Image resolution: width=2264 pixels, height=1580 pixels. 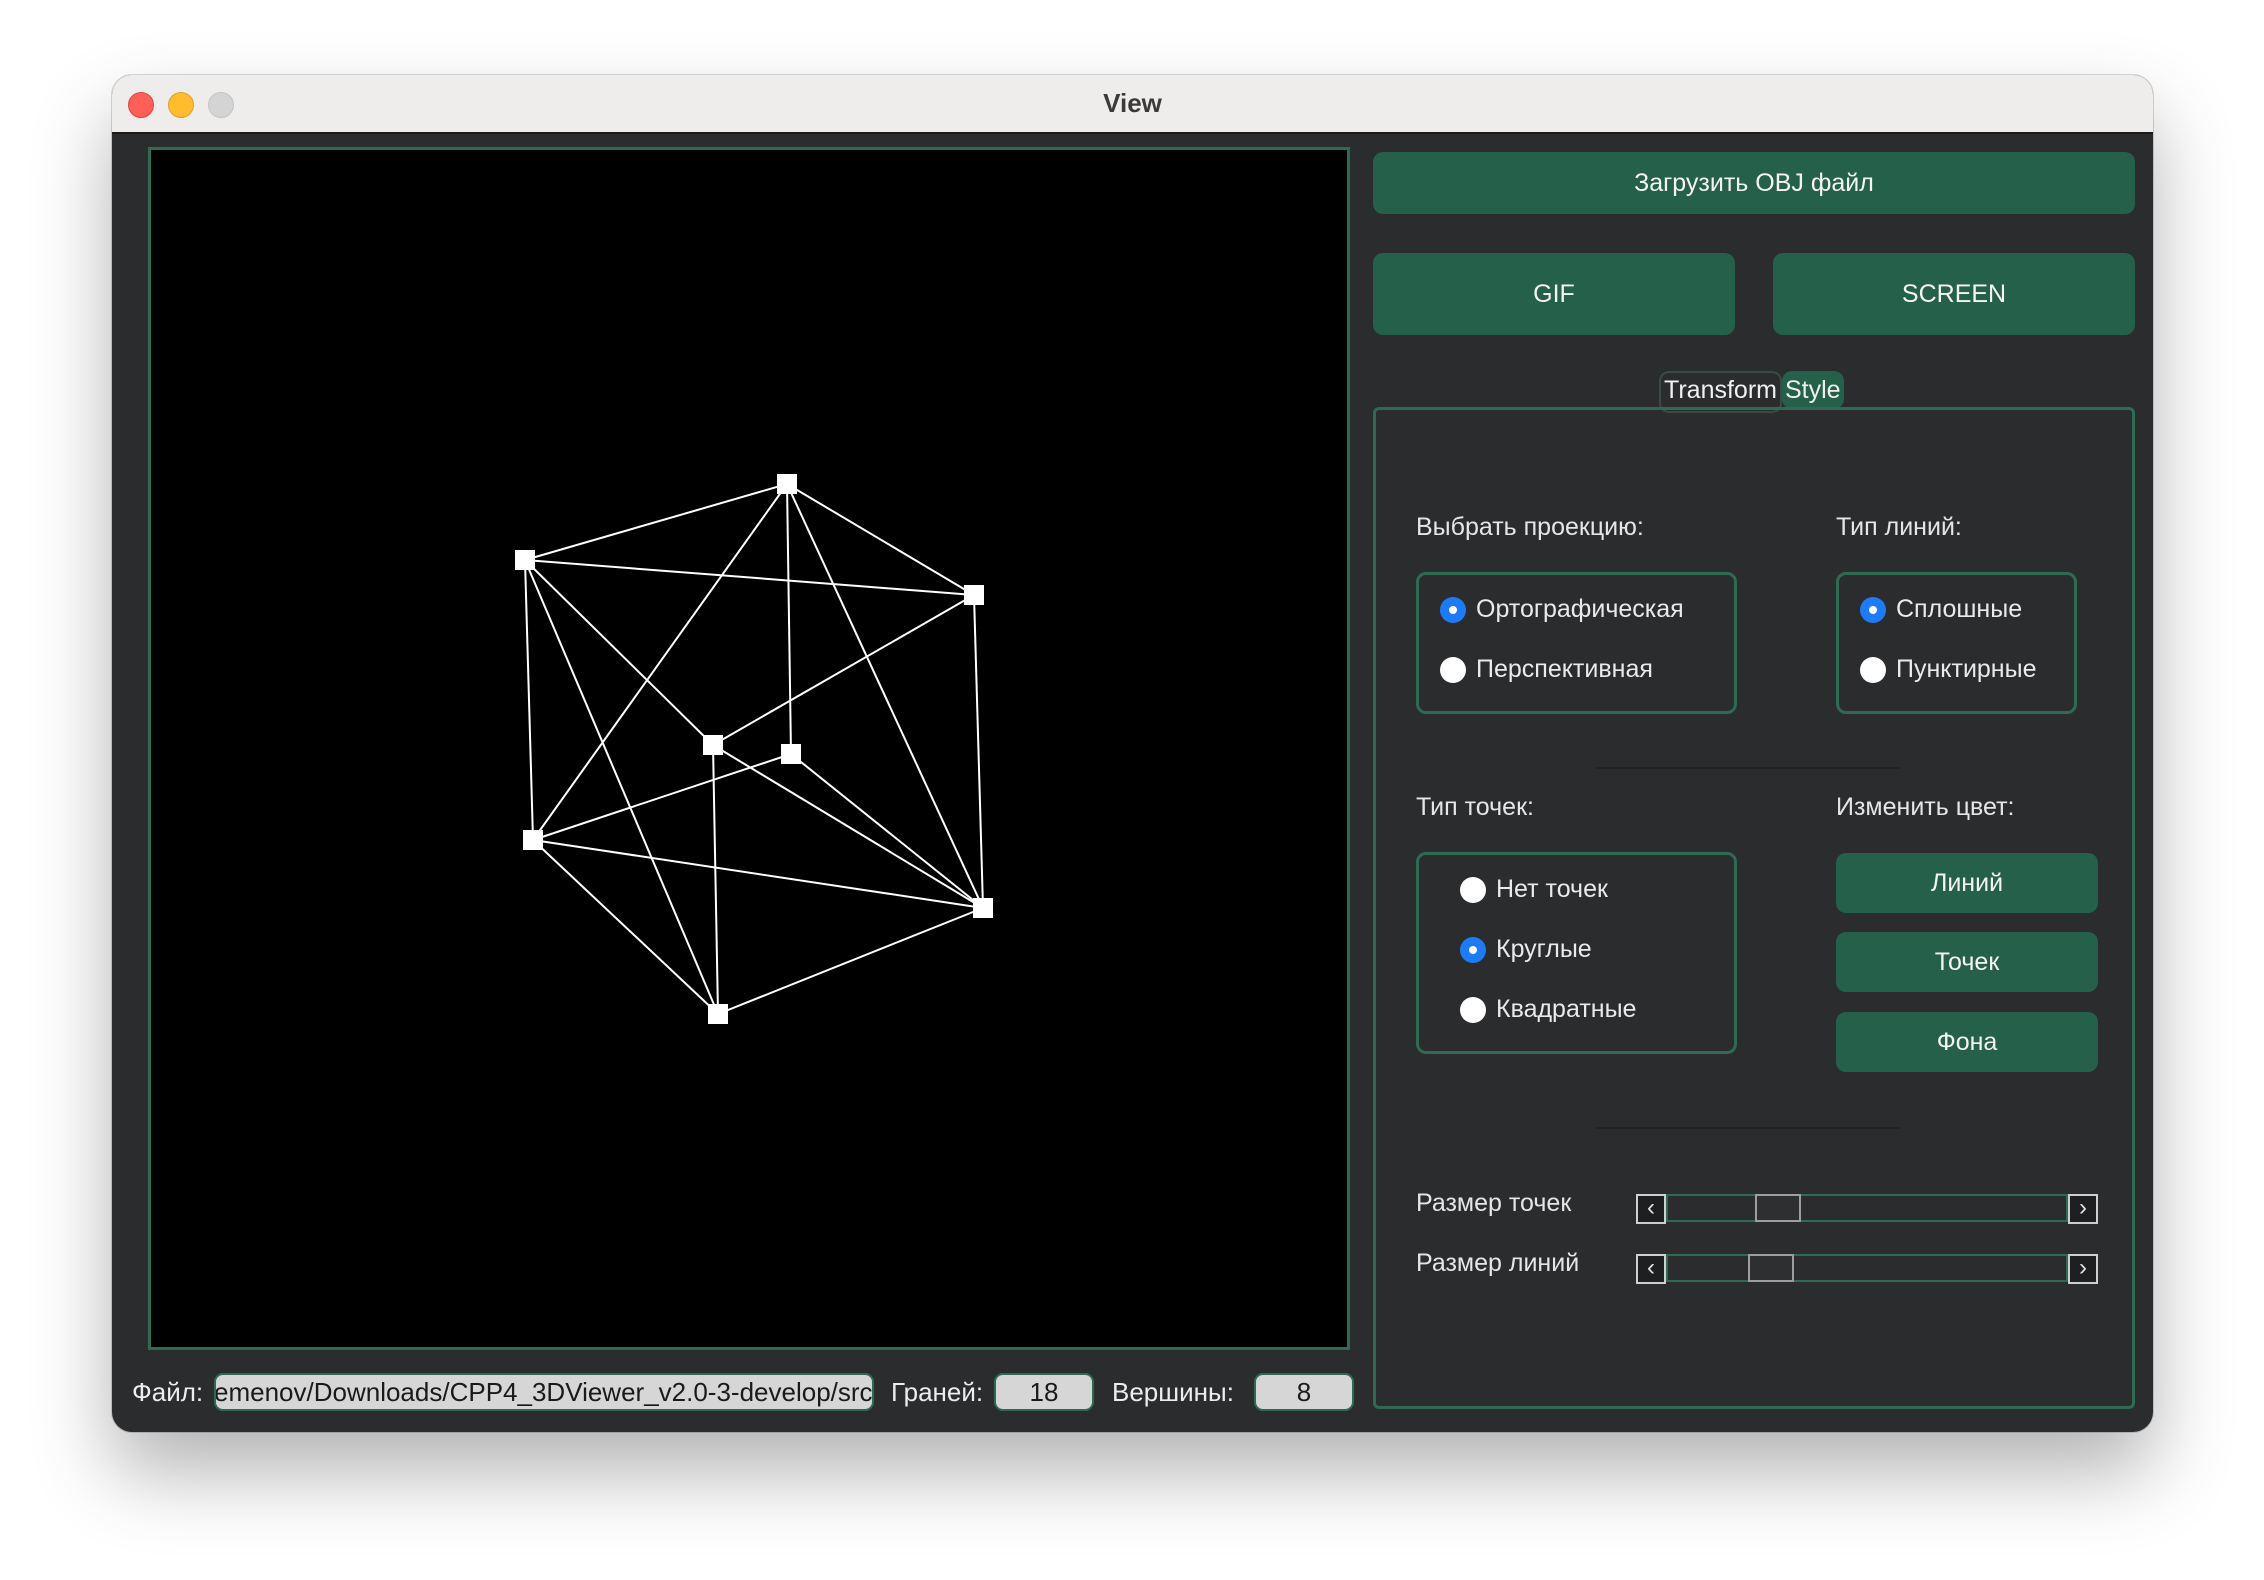 What do you see at coordinates (1954, 294) in the screenshot?
I see `screen-button: SCREEN` at bounding box center [1954, 294].